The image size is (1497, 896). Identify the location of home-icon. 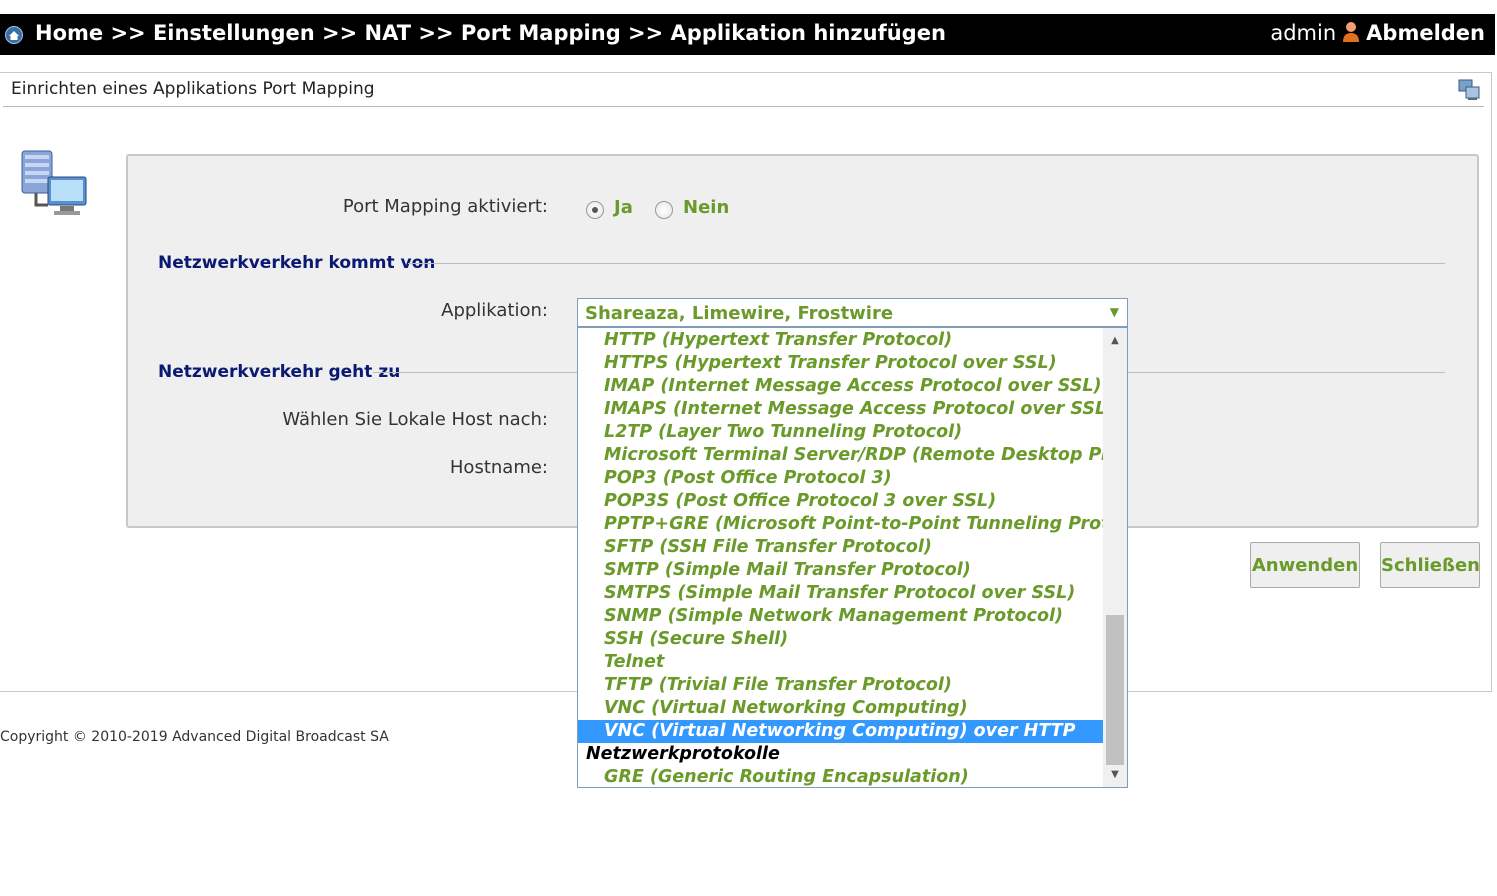
(14, 35).